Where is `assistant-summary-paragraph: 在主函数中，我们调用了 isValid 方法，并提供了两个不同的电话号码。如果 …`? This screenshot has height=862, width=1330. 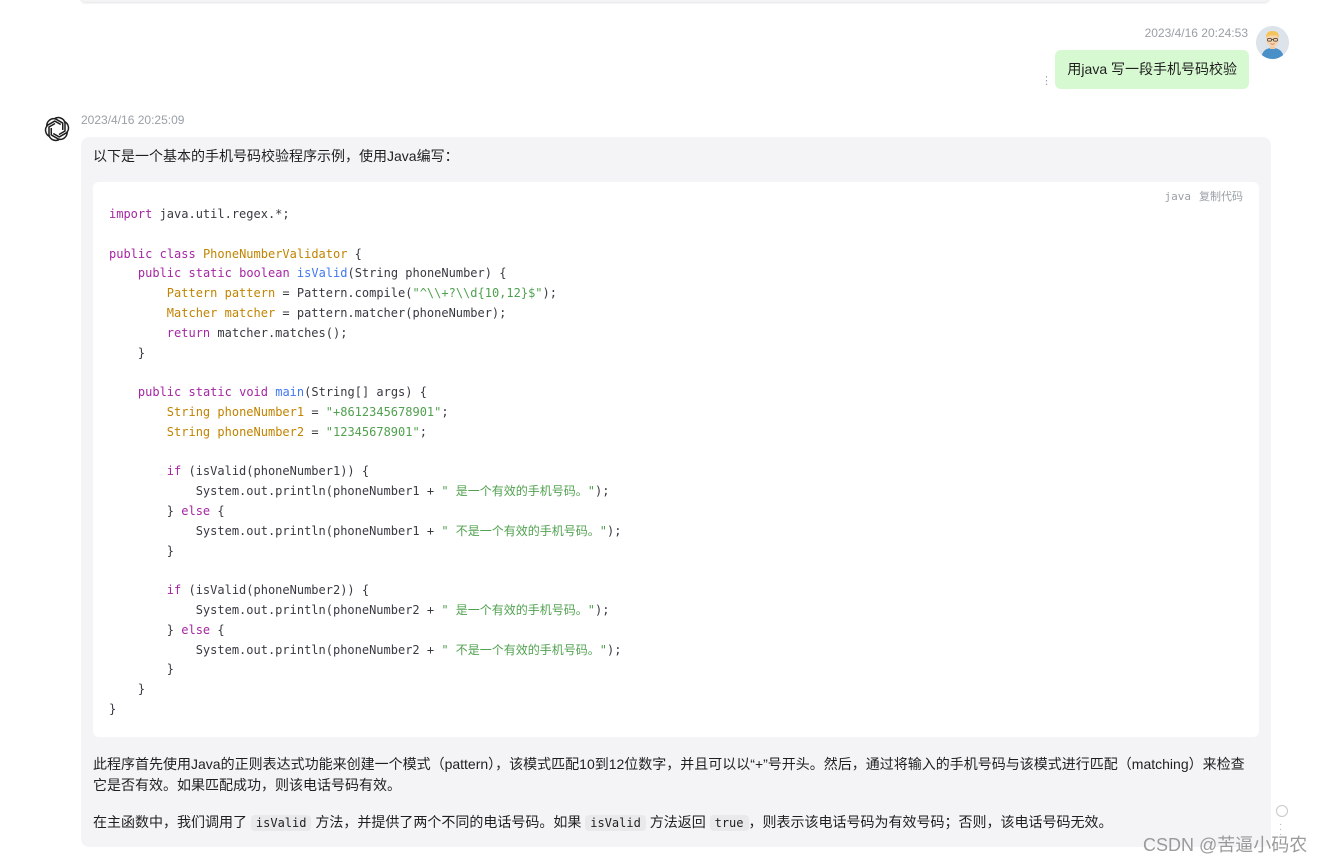
assistant-summary-paragraph: 在主函数中，我们调用了 isValid 方法，并提供了两个不同的电话号码。如果 … is located at coordinates (673, 823).